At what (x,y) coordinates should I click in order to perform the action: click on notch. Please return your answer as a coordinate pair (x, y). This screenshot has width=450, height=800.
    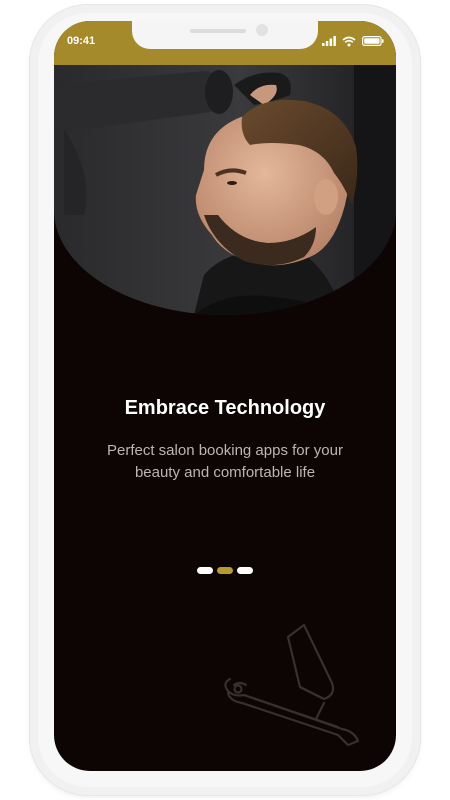
    Looking at the image, I should click on (225, 35).